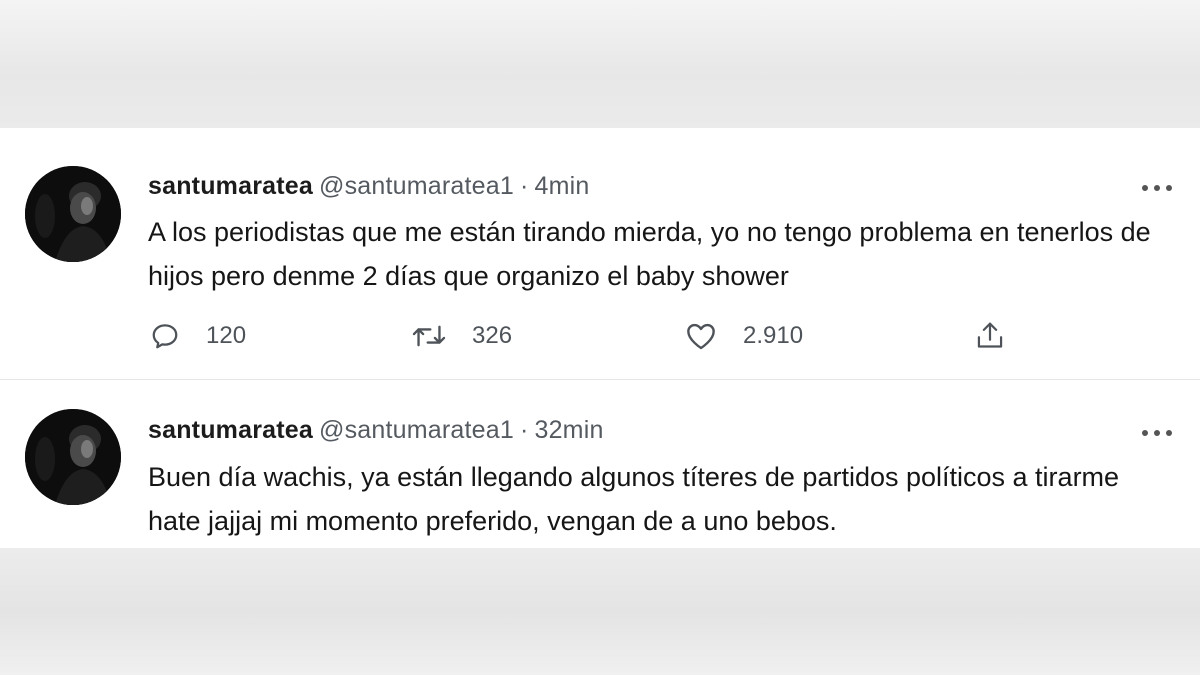  I want to click on reply-icon, so click(165, 336).